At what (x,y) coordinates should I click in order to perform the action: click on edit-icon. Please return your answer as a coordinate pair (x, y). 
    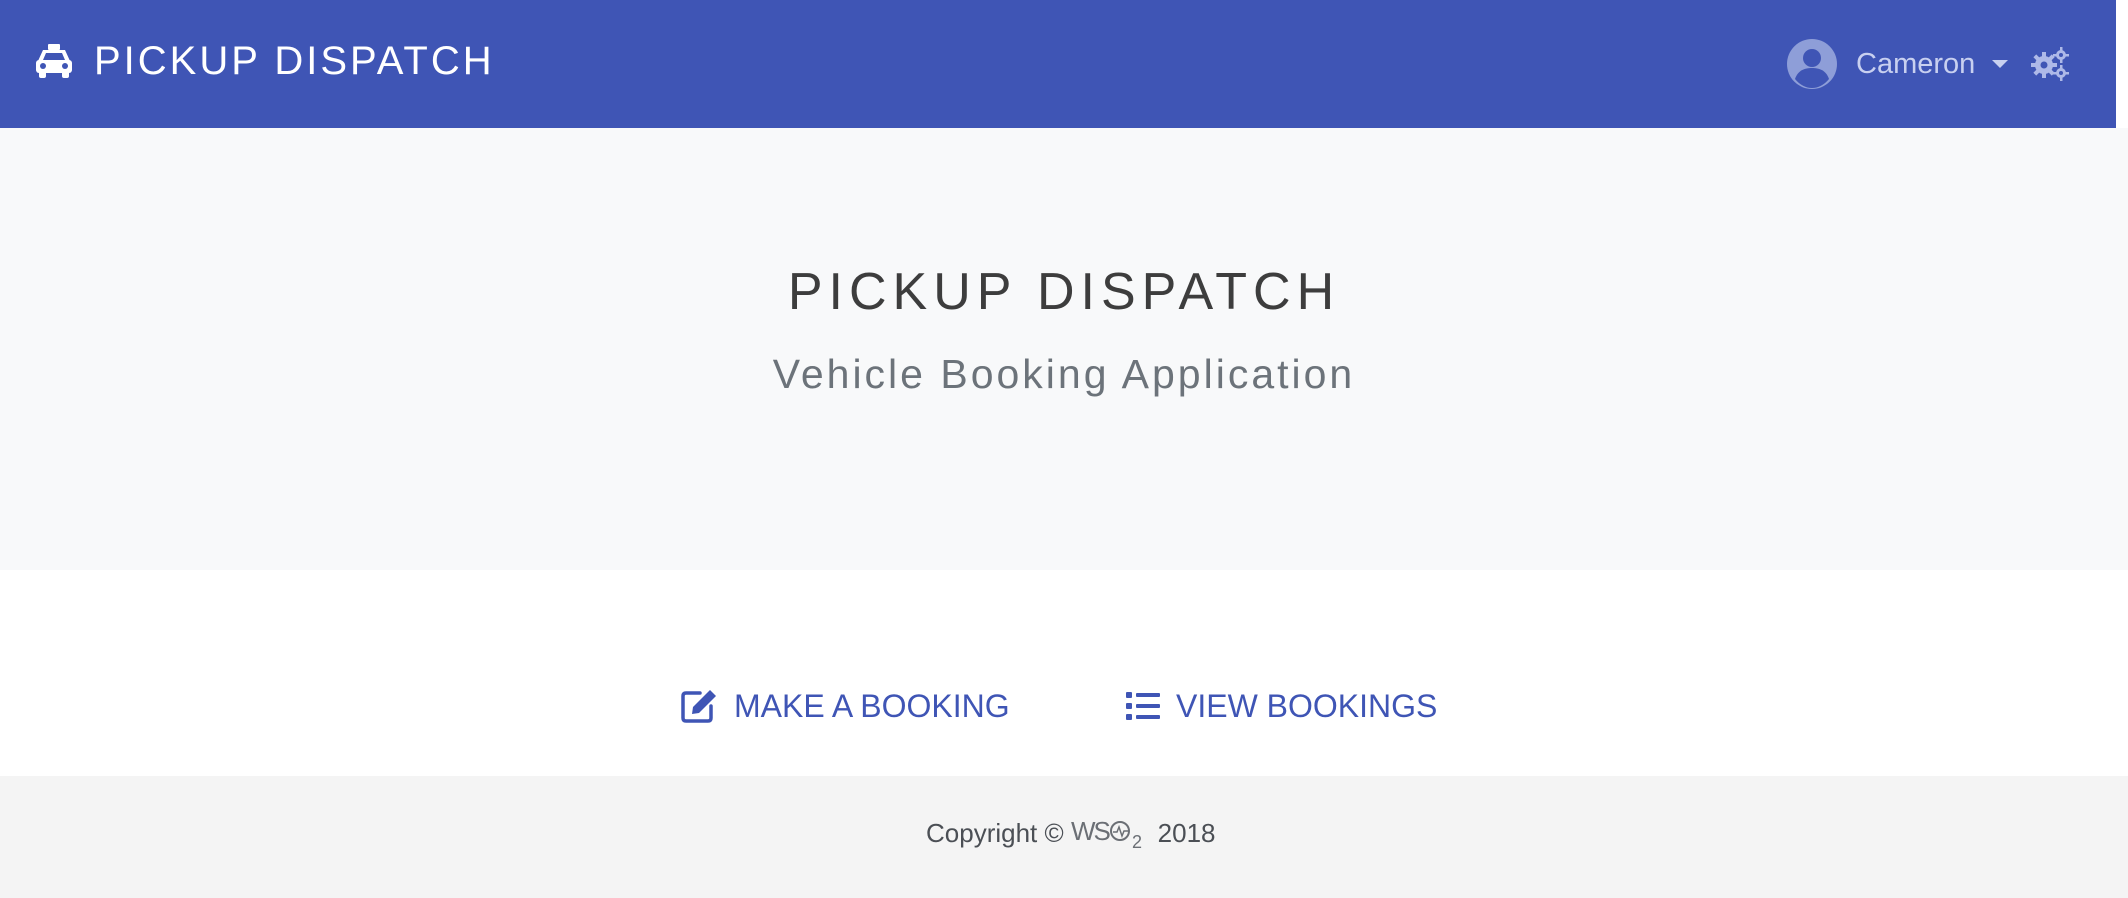
    Looking at the image, I should click on (698, 706).